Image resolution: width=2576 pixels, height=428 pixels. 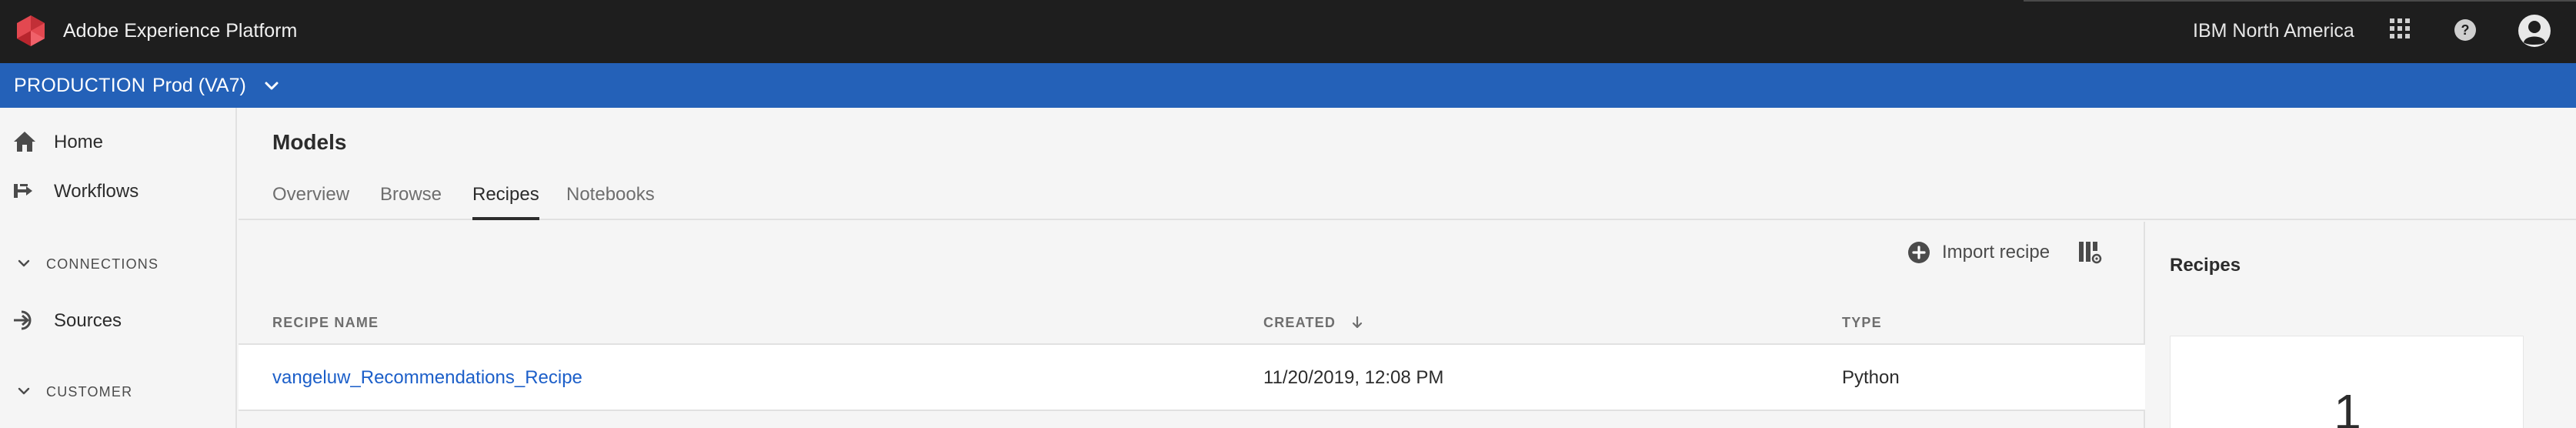 What do you see at coordinates (118, 142) in the screenshot?
I see `sidebar-item-home: Home` at bounding box center [118, 142].